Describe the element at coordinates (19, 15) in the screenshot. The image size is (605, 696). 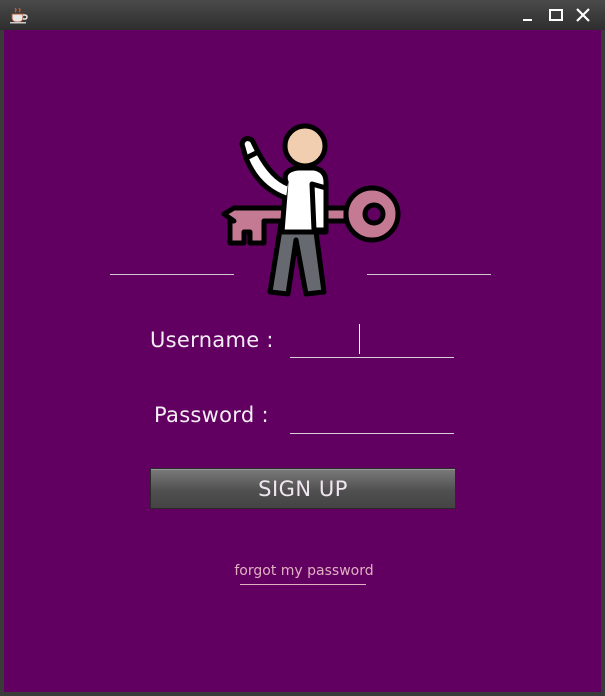
I see `coffee-cup-icon` at that location.